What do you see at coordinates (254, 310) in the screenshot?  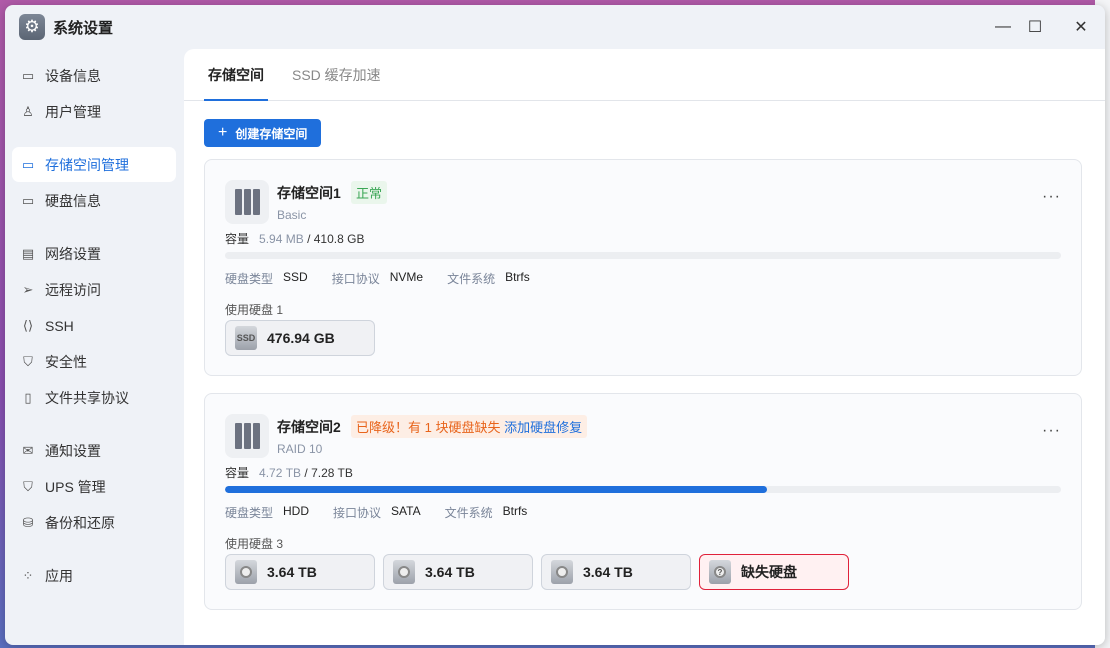 I see `used-disks-label: 使用硬盘 1` at bounding box center [254, 310].